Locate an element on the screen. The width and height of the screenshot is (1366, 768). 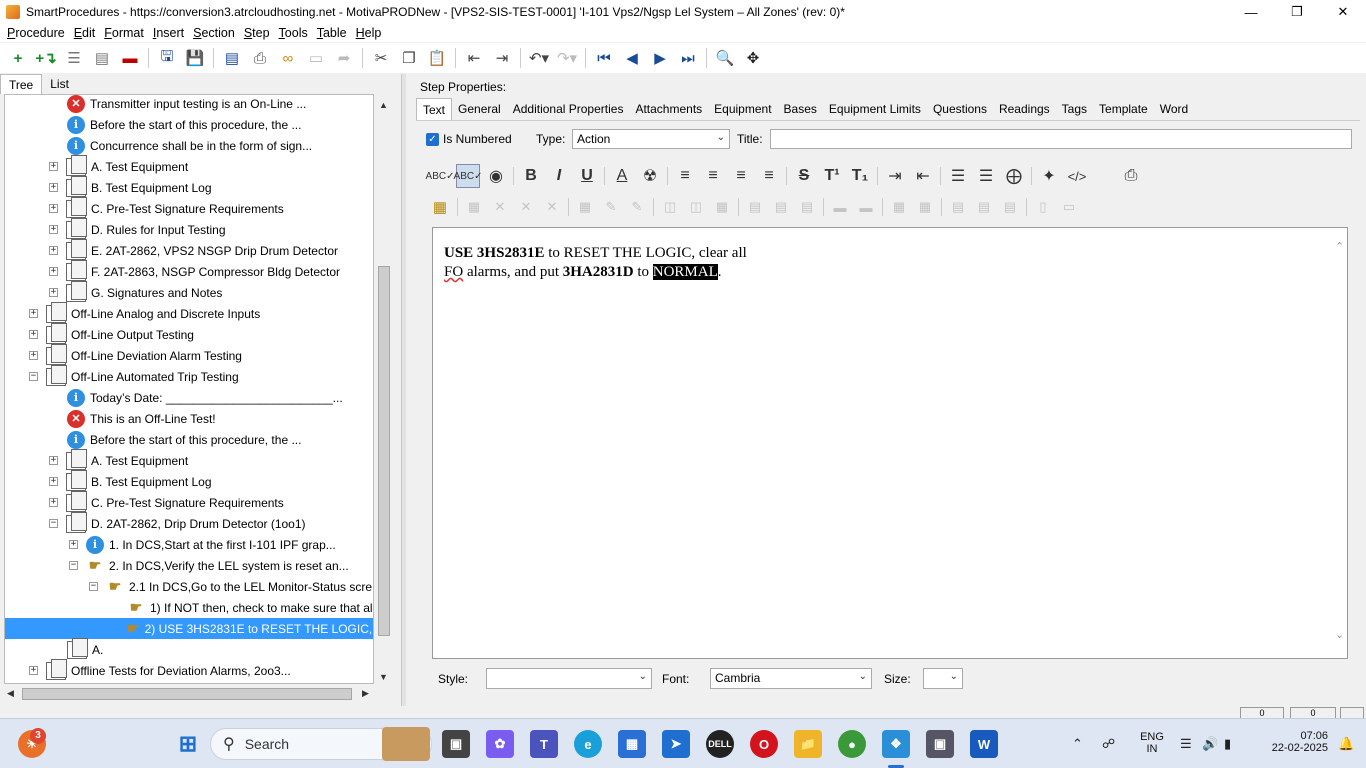
delete-row-icon: ✕ is located at coordinates (526, 207).